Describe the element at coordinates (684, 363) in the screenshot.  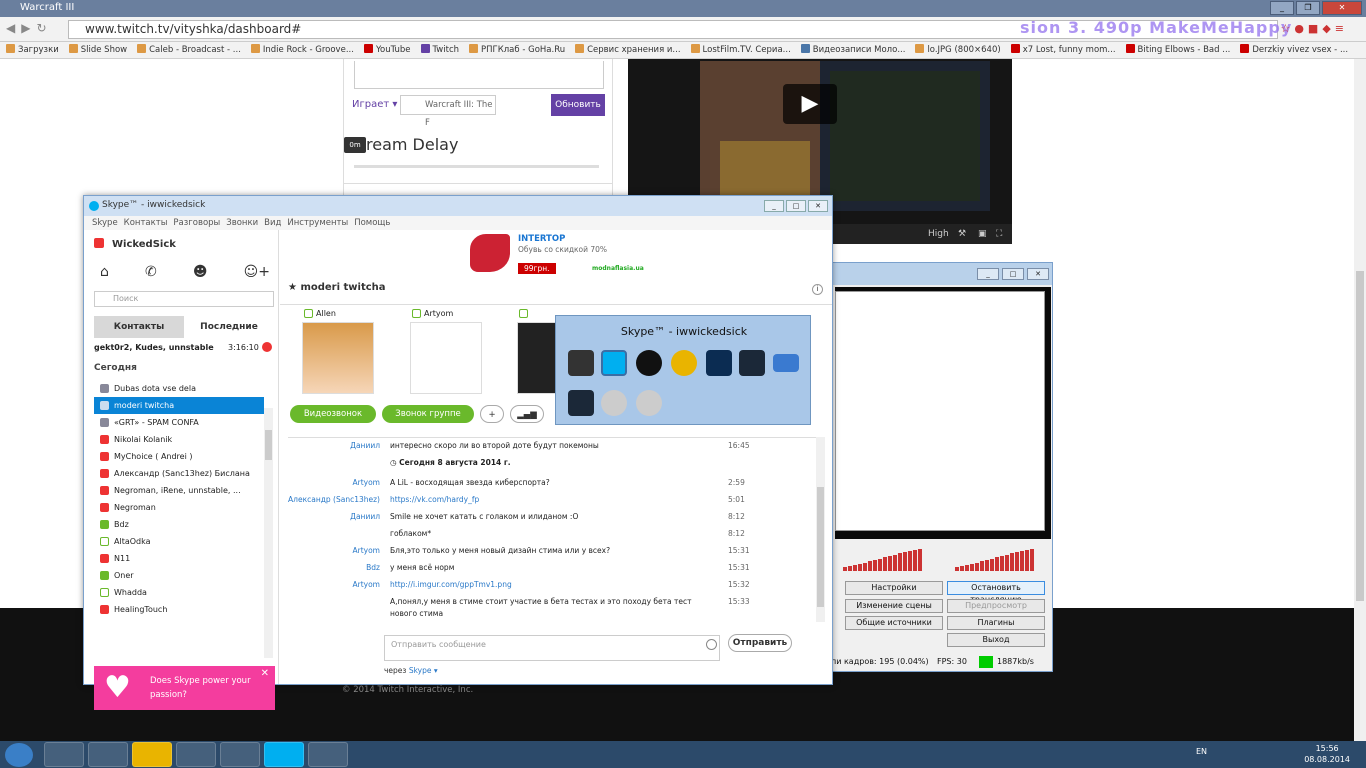
I see `chrome-icon` at that location.